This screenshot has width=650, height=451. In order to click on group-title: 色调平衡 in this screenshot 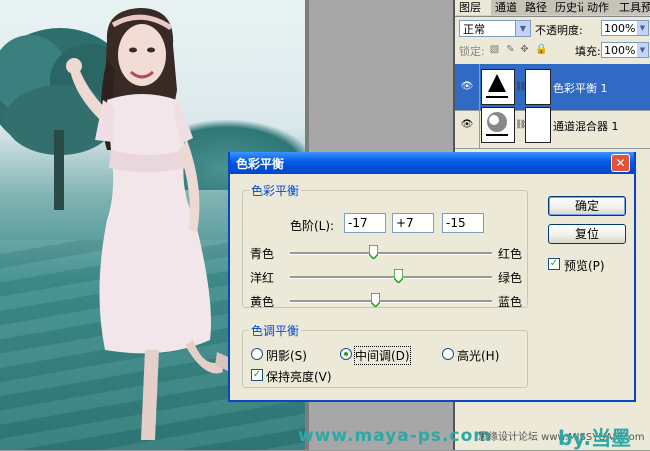, I will do `click(275, 331)`.